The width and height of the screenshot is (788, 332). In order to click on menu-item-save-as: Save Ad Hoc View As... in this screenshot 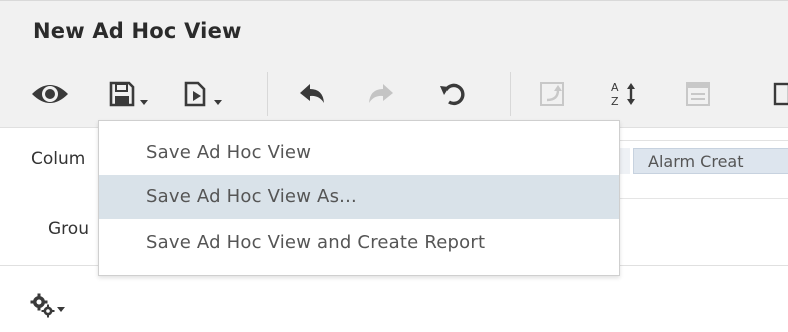, I will do `click(359, 197)`.